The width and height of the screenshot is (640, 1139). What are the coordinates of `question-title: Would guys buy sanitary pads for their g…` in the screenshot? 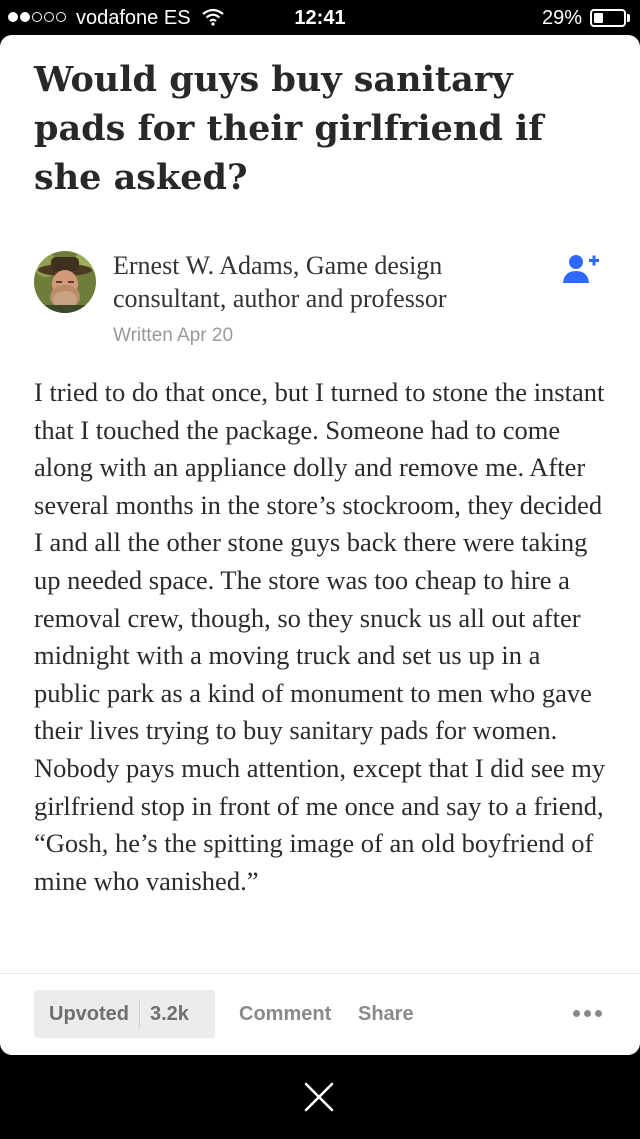 It's located at (314, 128).